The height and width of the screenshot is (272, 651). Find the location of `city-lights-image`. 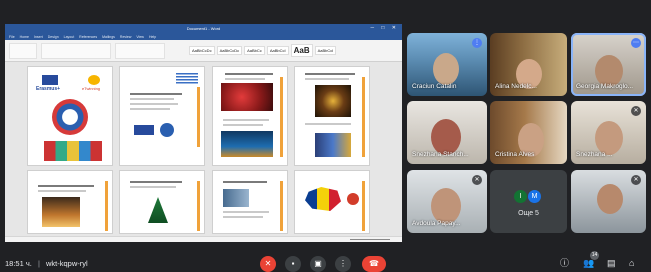

city-lights-image is located at coordinates (61, 212).